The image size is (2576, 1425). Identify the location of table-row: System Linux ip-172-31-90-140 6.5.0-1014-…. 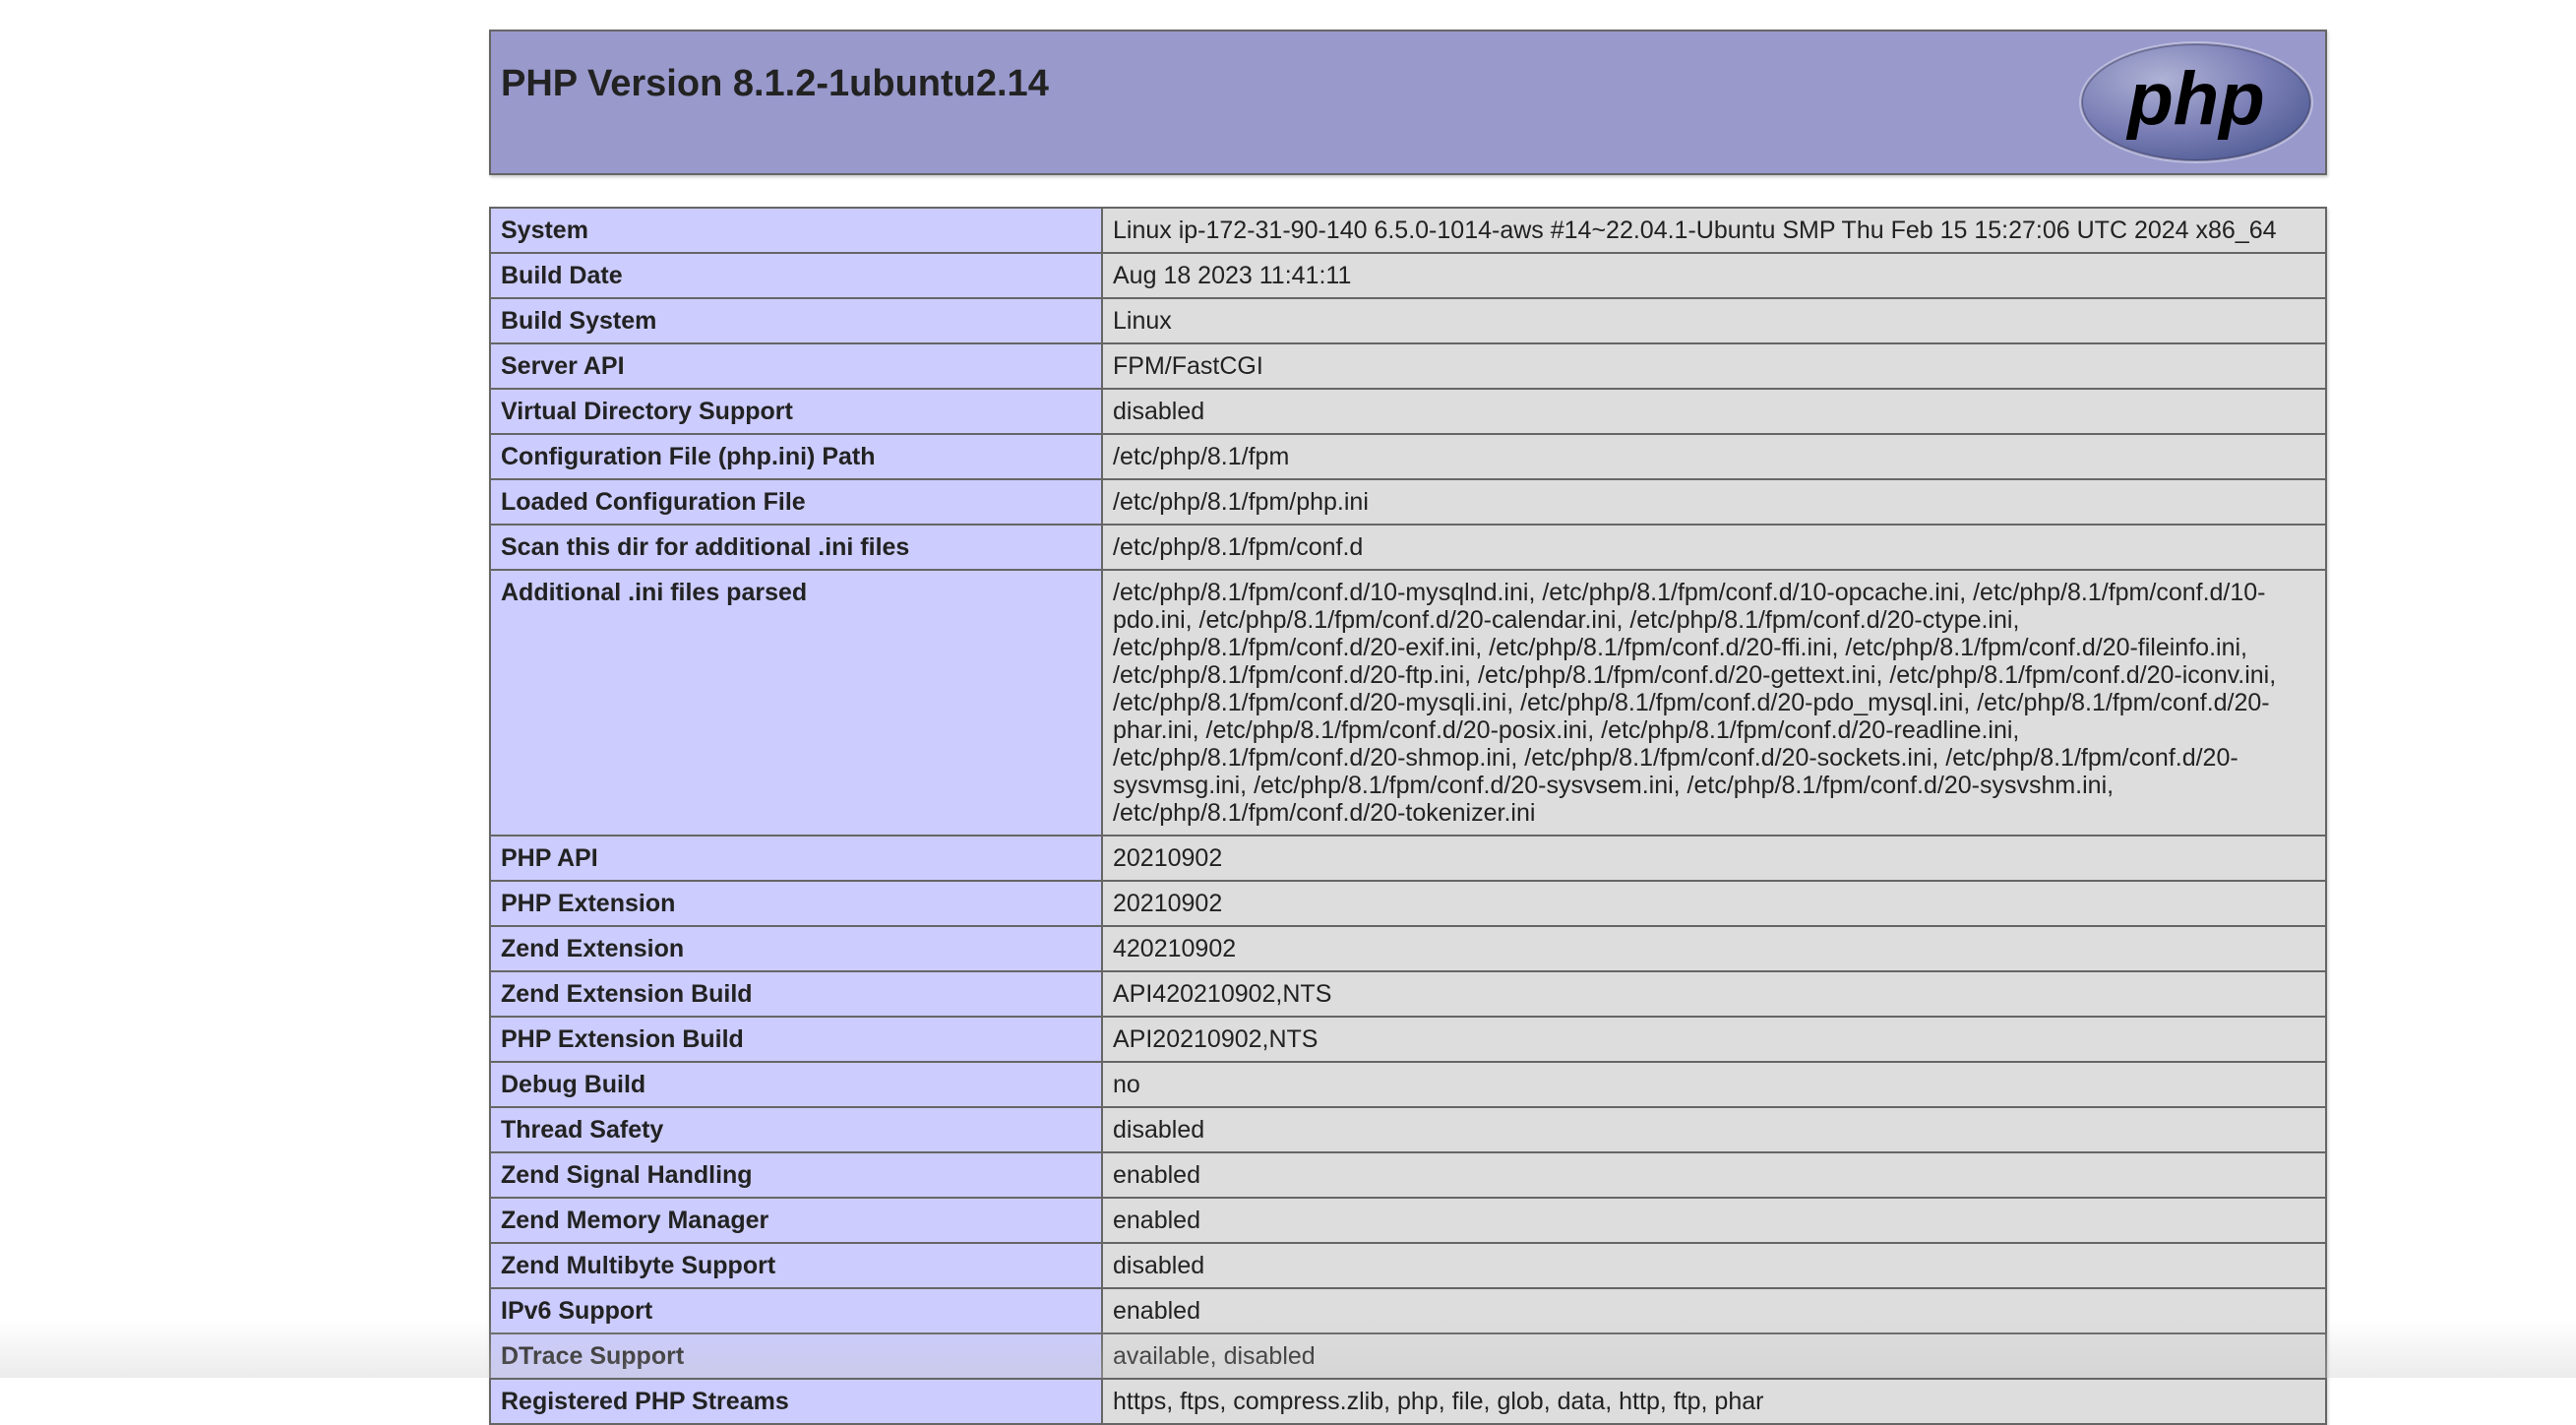
(1408, 230).